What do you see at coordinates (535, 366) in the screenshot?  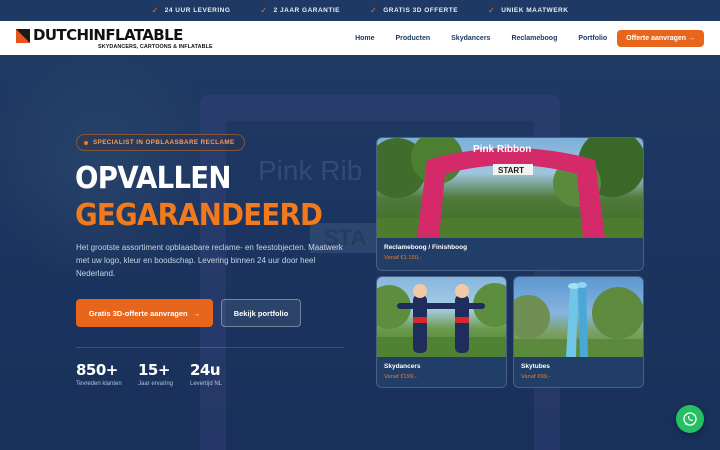 I see `product-title: Skytubes` at bounding box center [535, 366].